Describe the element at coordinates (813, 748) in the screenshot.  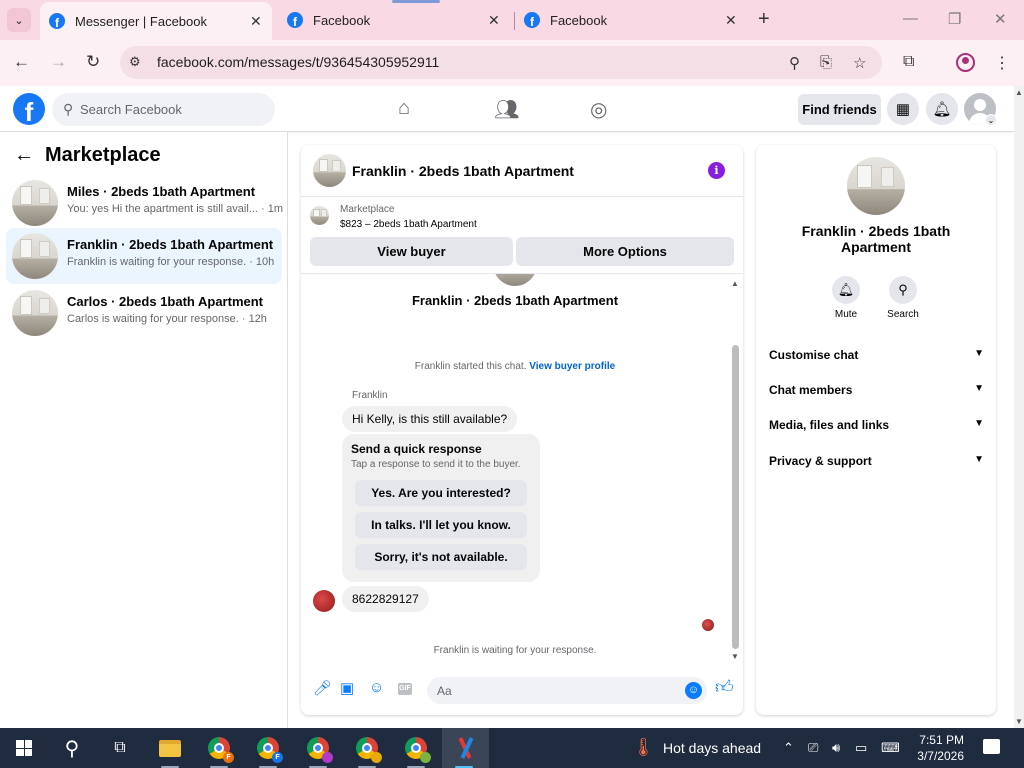
I see `meet-now-icon: ⎚` at that location.